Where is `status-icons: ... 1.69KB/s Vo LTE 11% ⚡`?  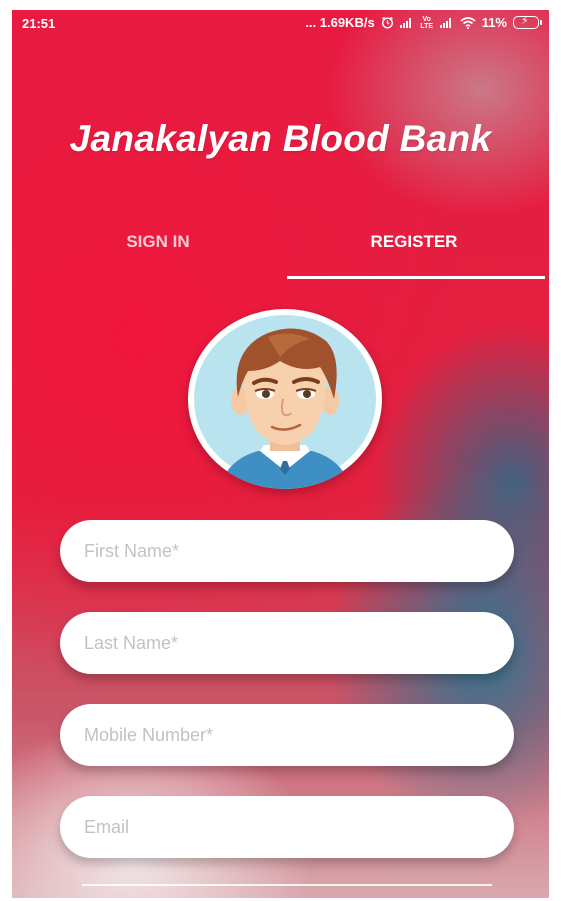
status-icons: ... 1.69KB/s Vo LTE 11% ⚡ is located at coordinates (423, 22).